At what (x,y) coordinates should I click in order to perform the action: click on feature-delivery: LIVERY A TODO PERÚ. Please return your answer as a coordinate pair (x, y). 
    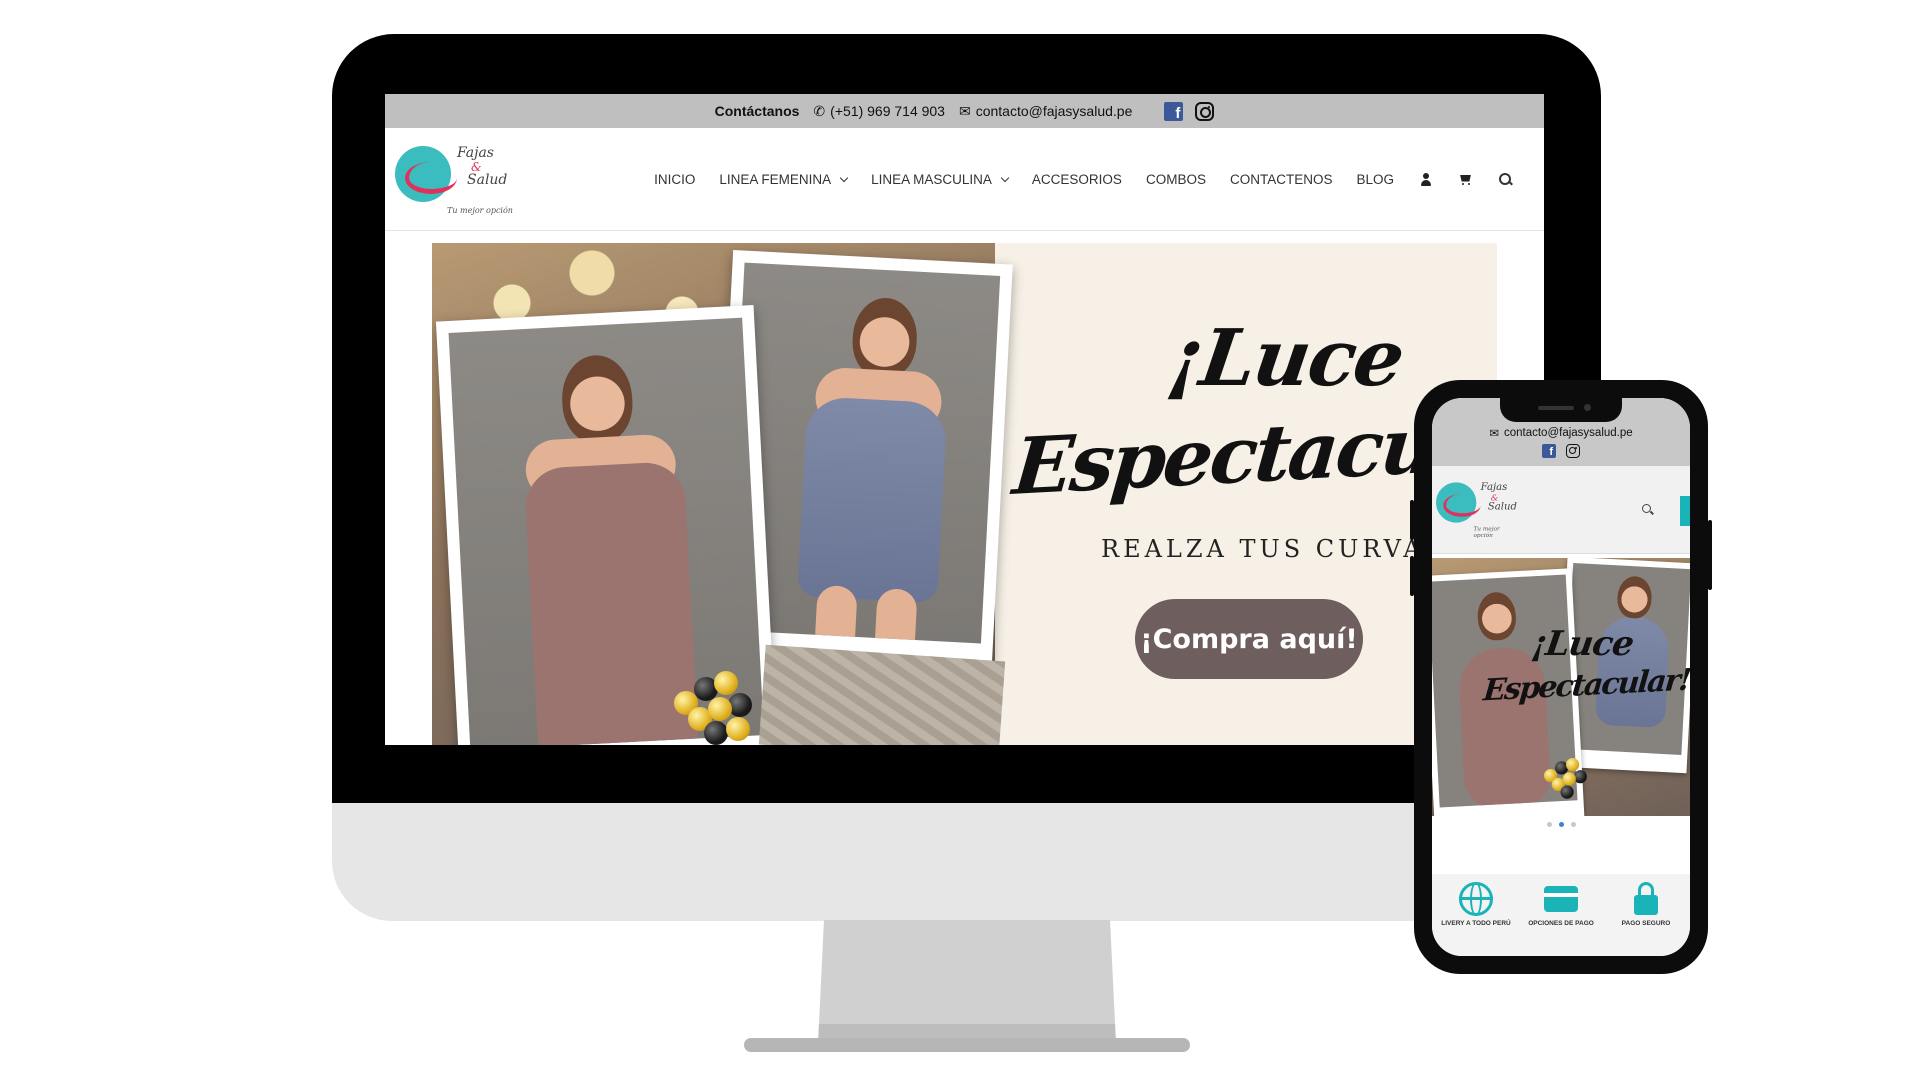
    Looking at the image, I should click on (1476, 919).